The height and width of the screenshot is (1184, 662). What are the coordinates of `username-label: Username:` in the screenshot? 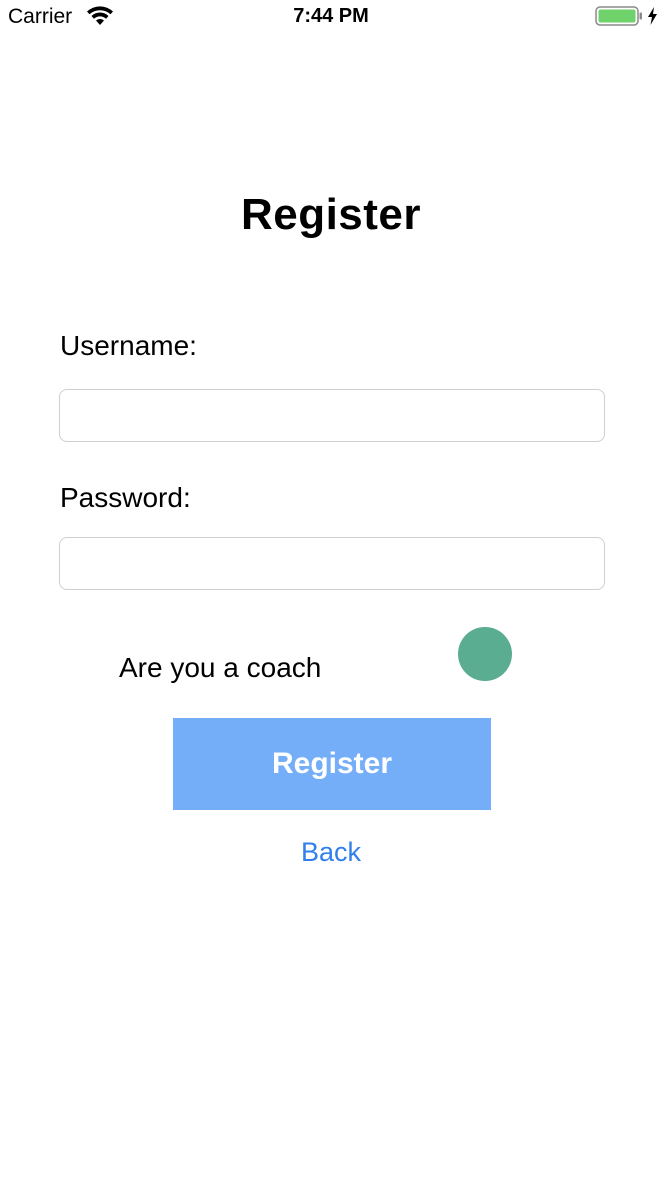 It's located at (128, 345).